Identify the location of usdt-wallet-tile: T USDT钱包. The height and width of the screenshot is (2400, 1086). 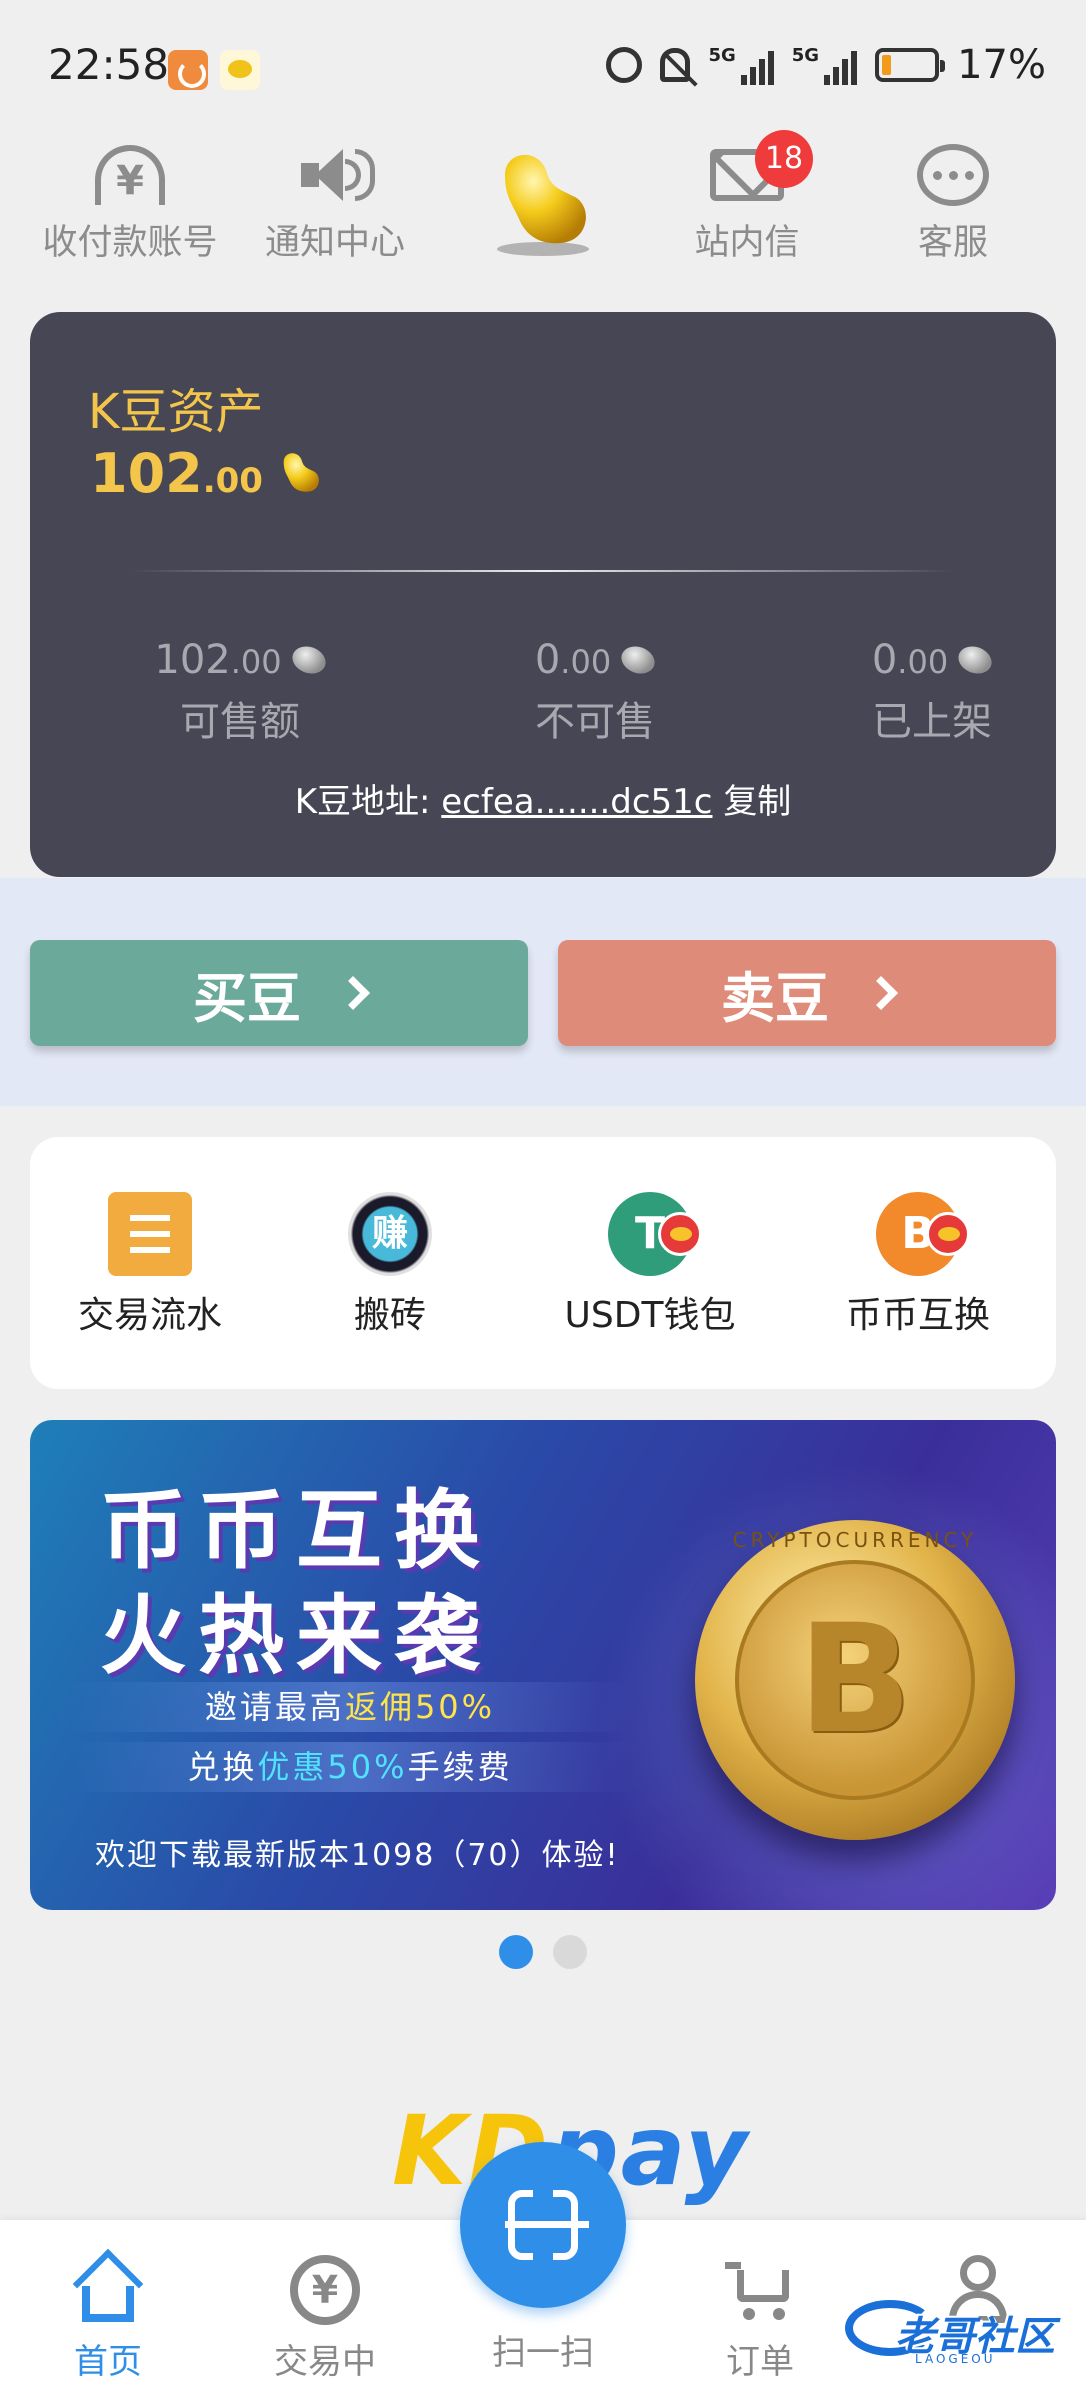
(650, 1265).